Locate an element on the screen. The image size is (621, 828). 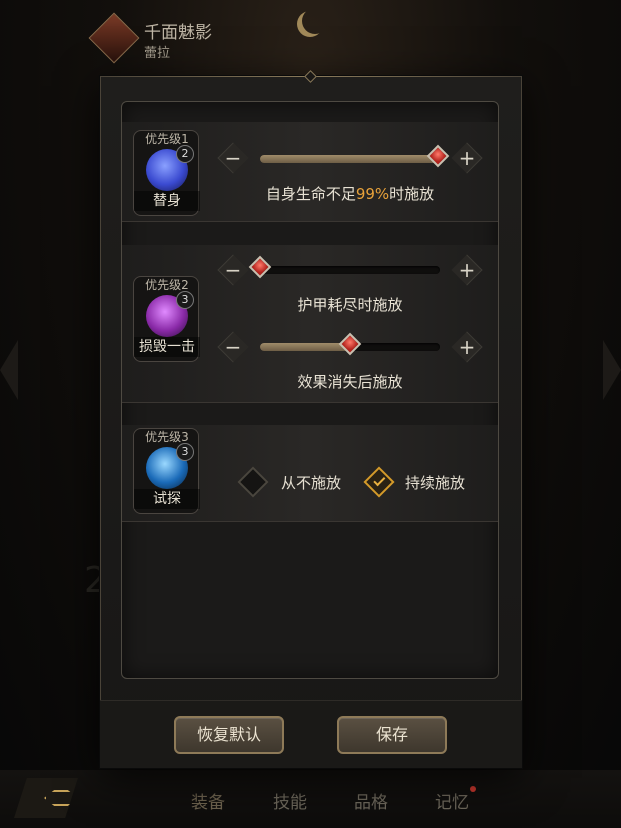
priority-label: 优先级3 is located at coordinates (167, 437).